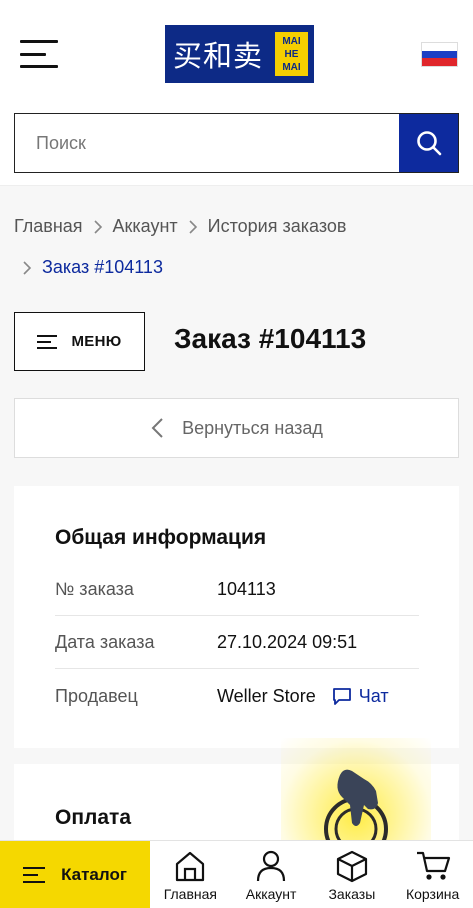 Image resolution: width=473 pixels, height=908 pixels. I want to click on chat-label: Чат, so click(373, 695).